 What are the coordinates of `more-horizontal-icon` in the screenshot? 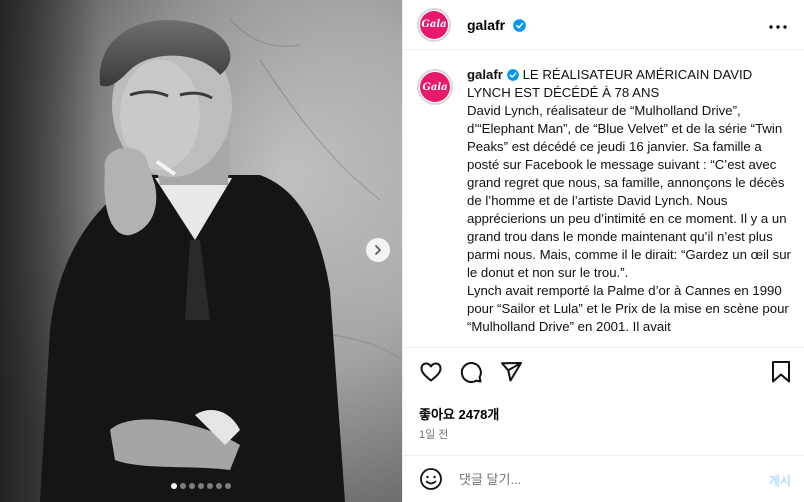 It's located at (778, 27).